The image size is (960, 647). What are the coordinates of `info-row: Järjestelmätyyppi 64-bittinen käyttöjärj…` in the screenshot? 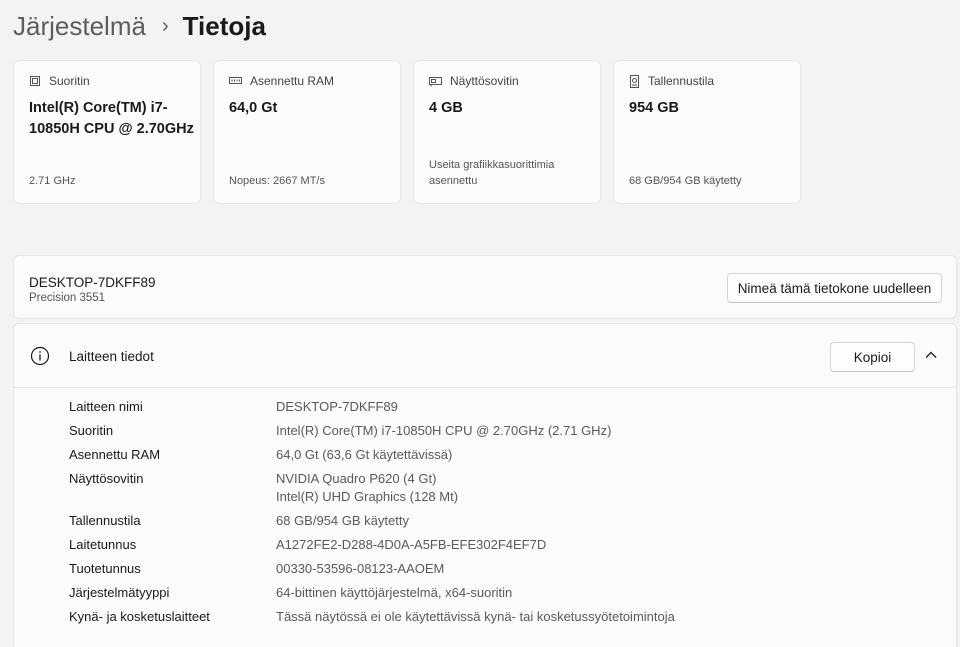 It's located at (372, 593).